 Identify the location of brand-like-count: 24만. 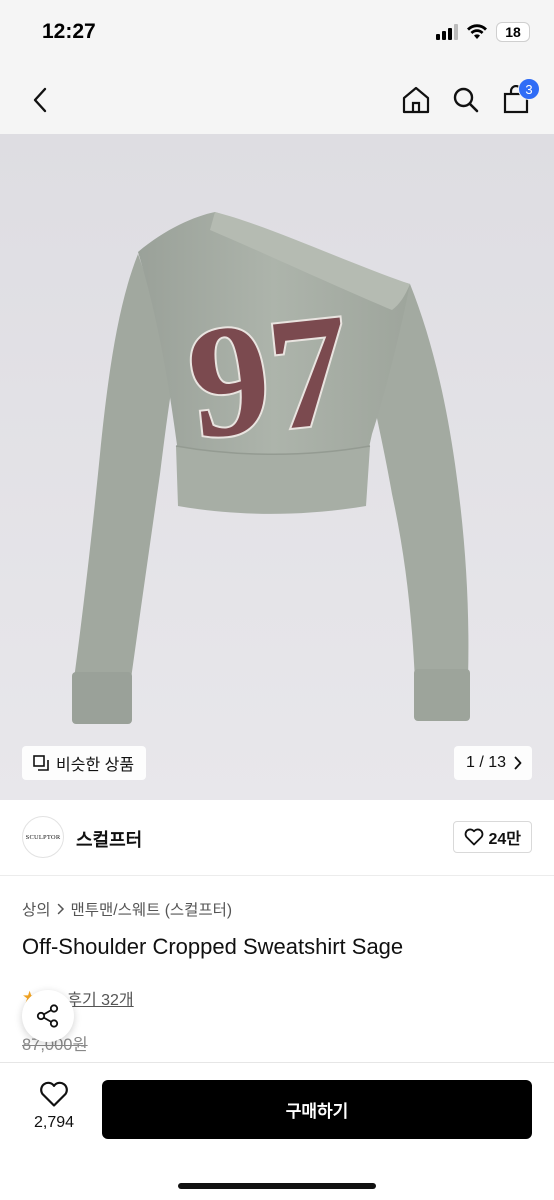
(504, 839).